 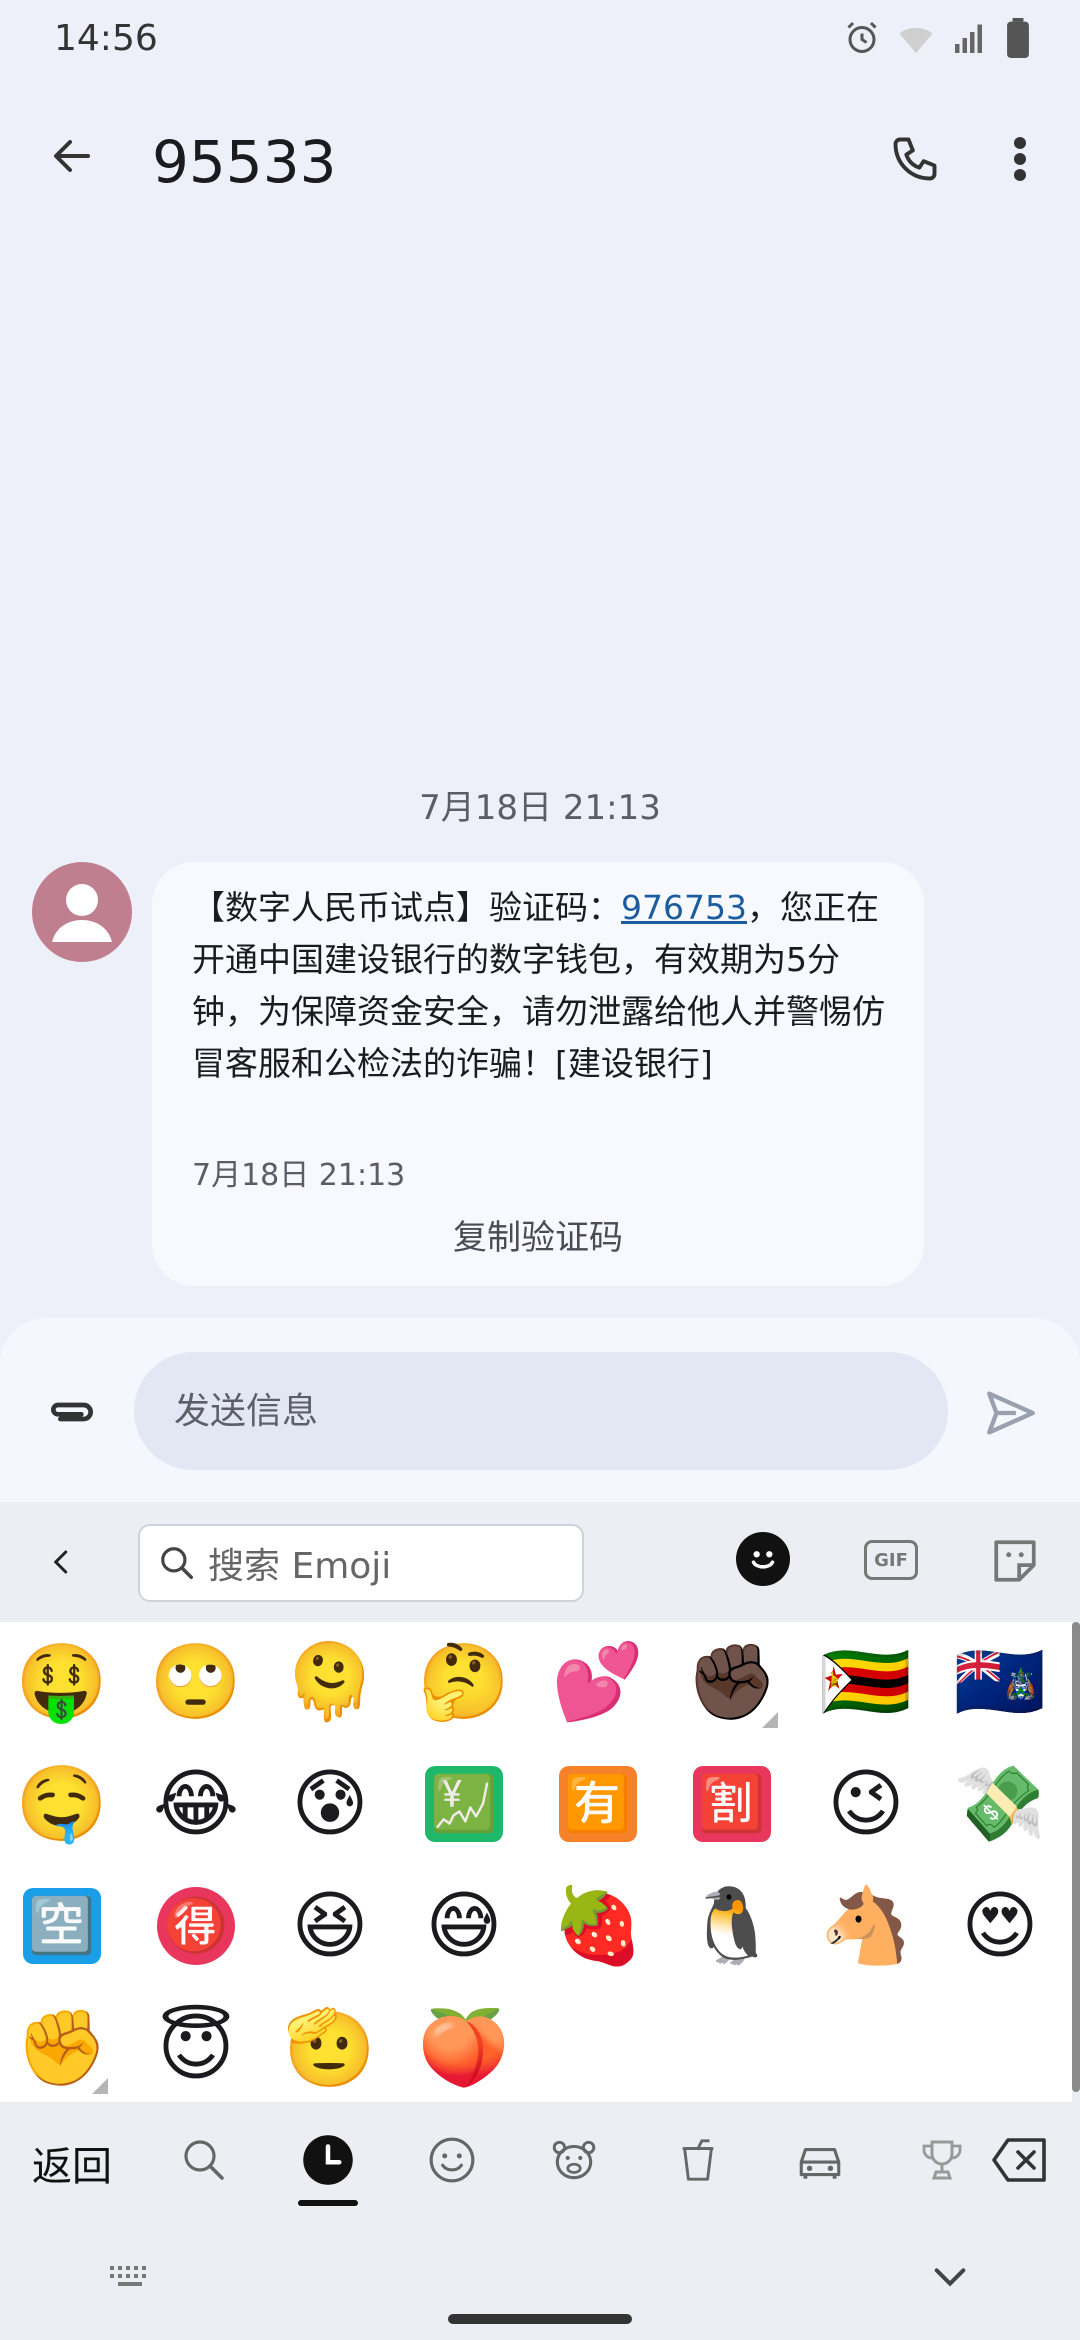 What do you see at coordinates (196, 2048) in the screenshot?
I see `emoji-halo: 😇` at bounding box center [196, 2048].